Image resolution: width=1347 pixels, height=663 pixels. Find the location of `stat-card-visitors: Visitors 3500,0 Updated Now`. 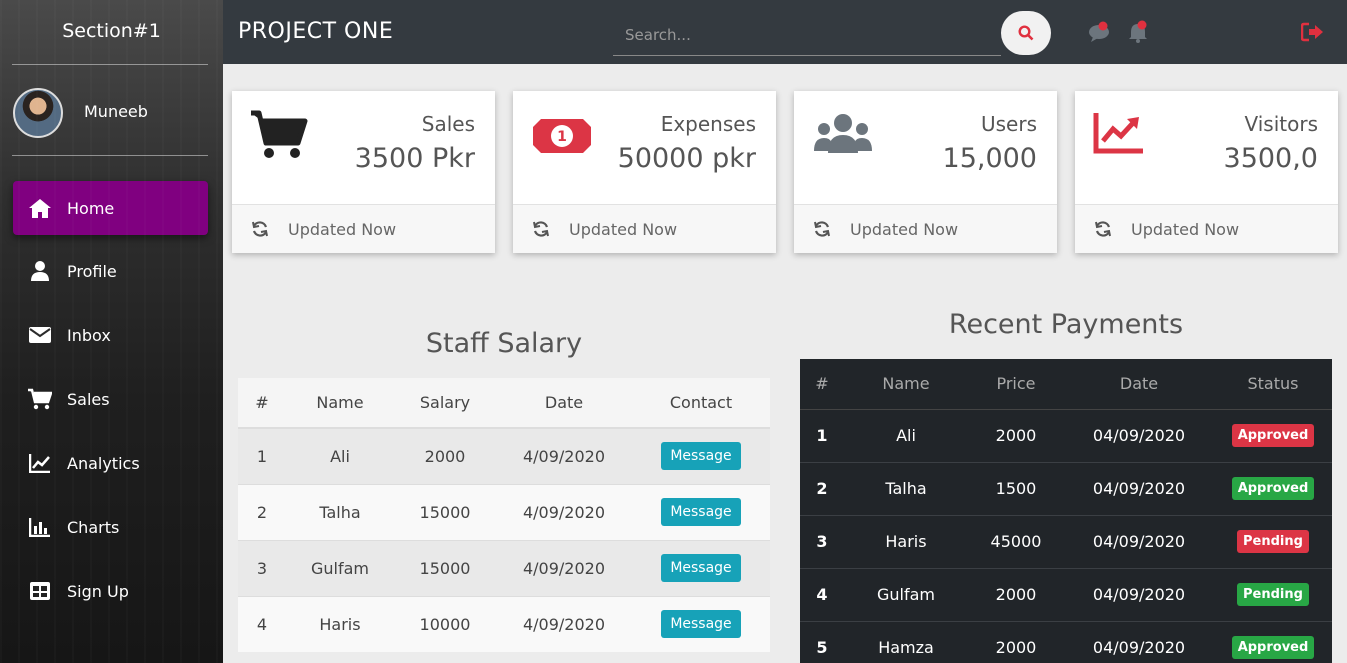

stat-card-visitors: Visitors 3500,0 Updated Now is located at coordinates (1206, 172).